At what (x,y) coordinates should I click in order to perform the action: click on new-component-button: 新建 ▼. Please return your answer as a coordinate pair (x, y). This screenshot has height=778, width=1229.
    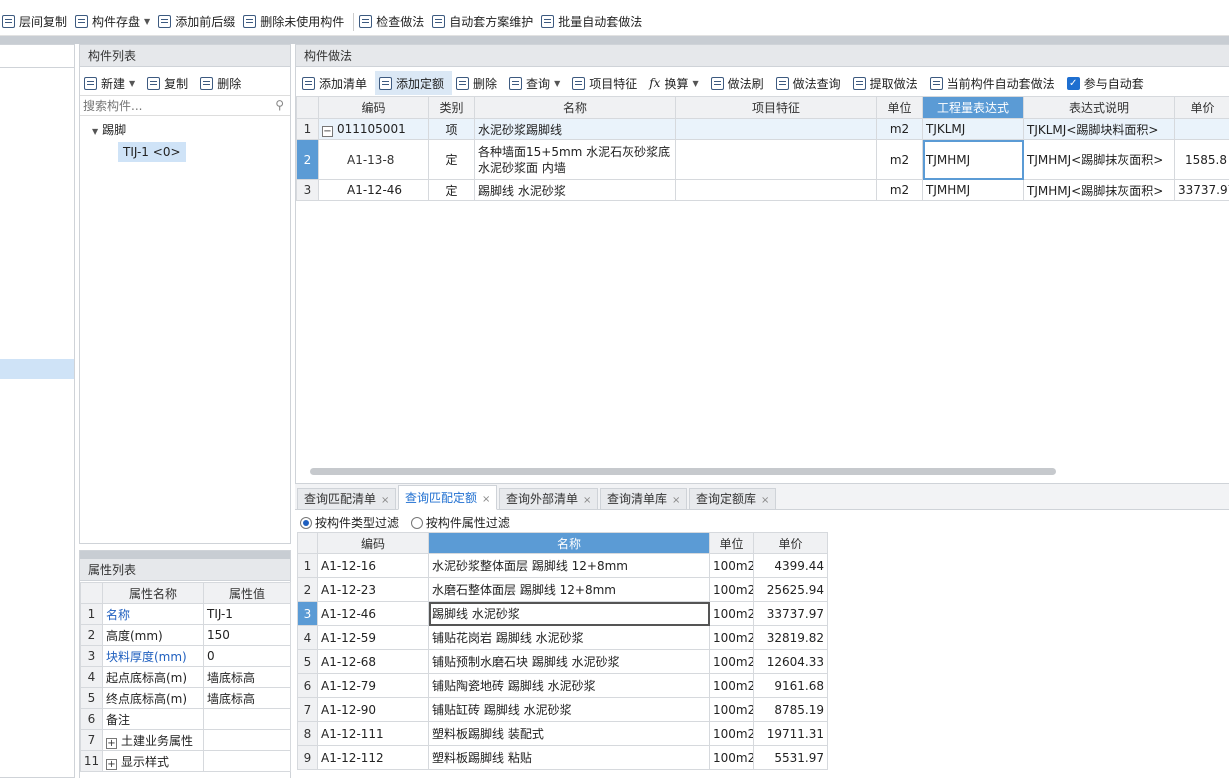
    Looking at the image, I should click on (111, 83).